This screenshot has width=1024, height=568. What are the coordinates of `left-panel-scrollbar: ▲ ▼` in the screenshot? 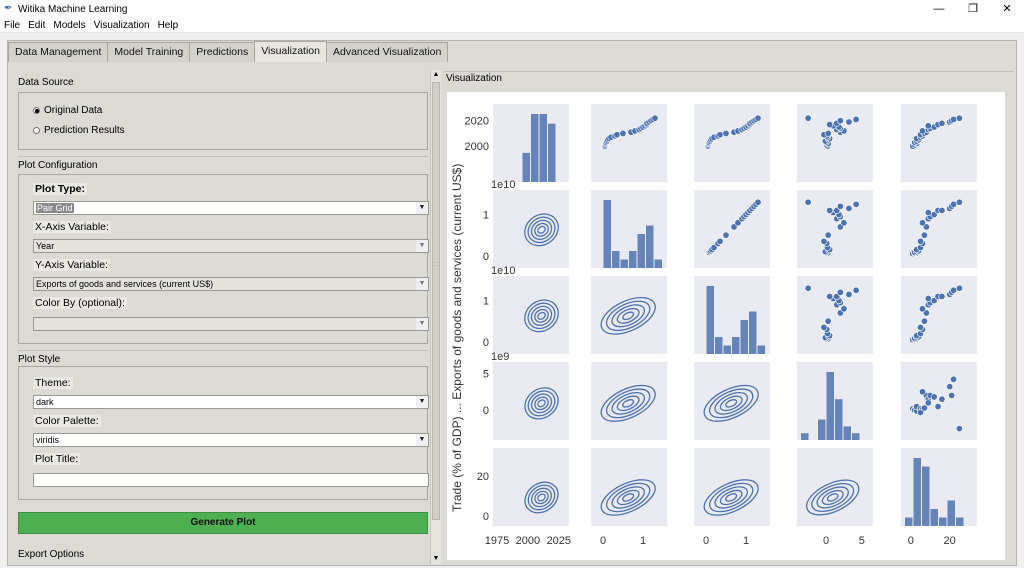 It's located at (435, 317).